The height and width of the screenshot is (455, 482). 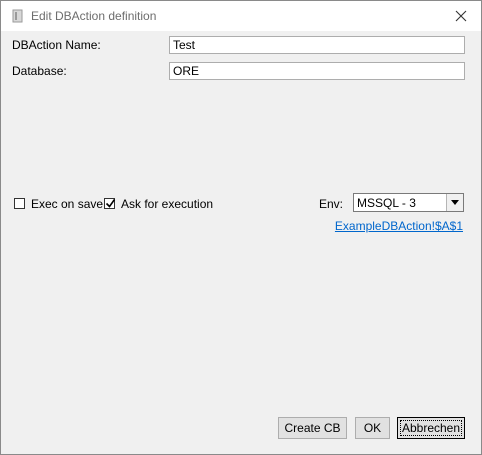 What do you see at coordinates (312, 428) in the screenshot?
I see `create-cb-button: Create CB` at bounding box center [312, 428].